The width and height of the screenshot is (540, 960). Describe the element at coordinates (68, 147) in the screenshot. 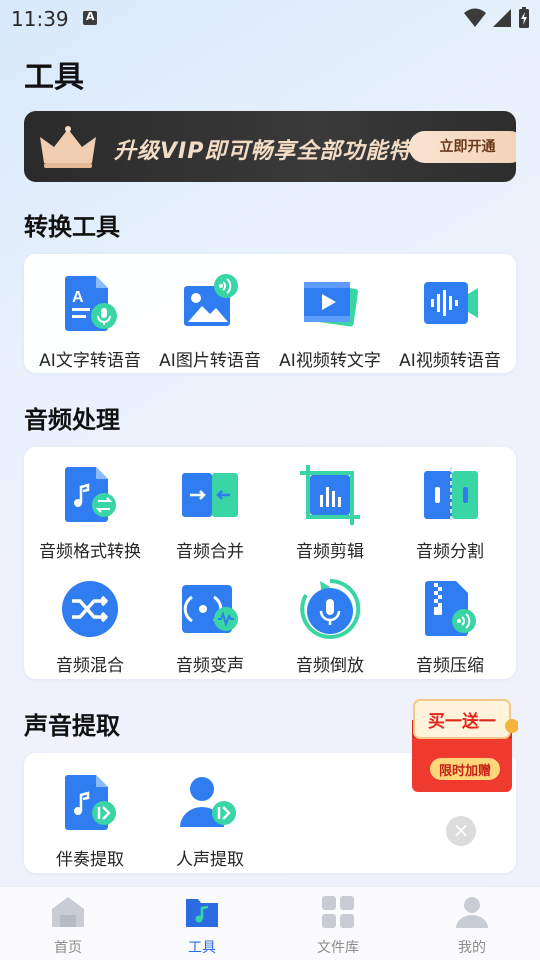

I see `crown-icon` at that location.